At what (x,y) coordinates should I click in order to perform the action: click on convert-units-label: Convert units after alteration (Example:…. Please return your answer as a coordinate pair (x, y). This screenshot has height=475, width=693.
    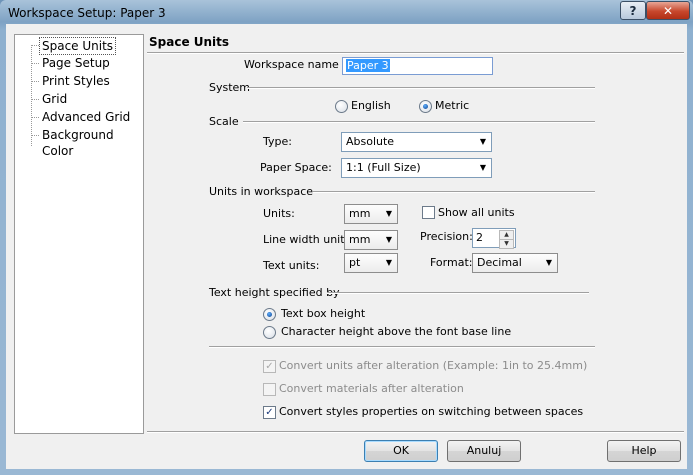
    Looking at the image, I should click on (433, 365).